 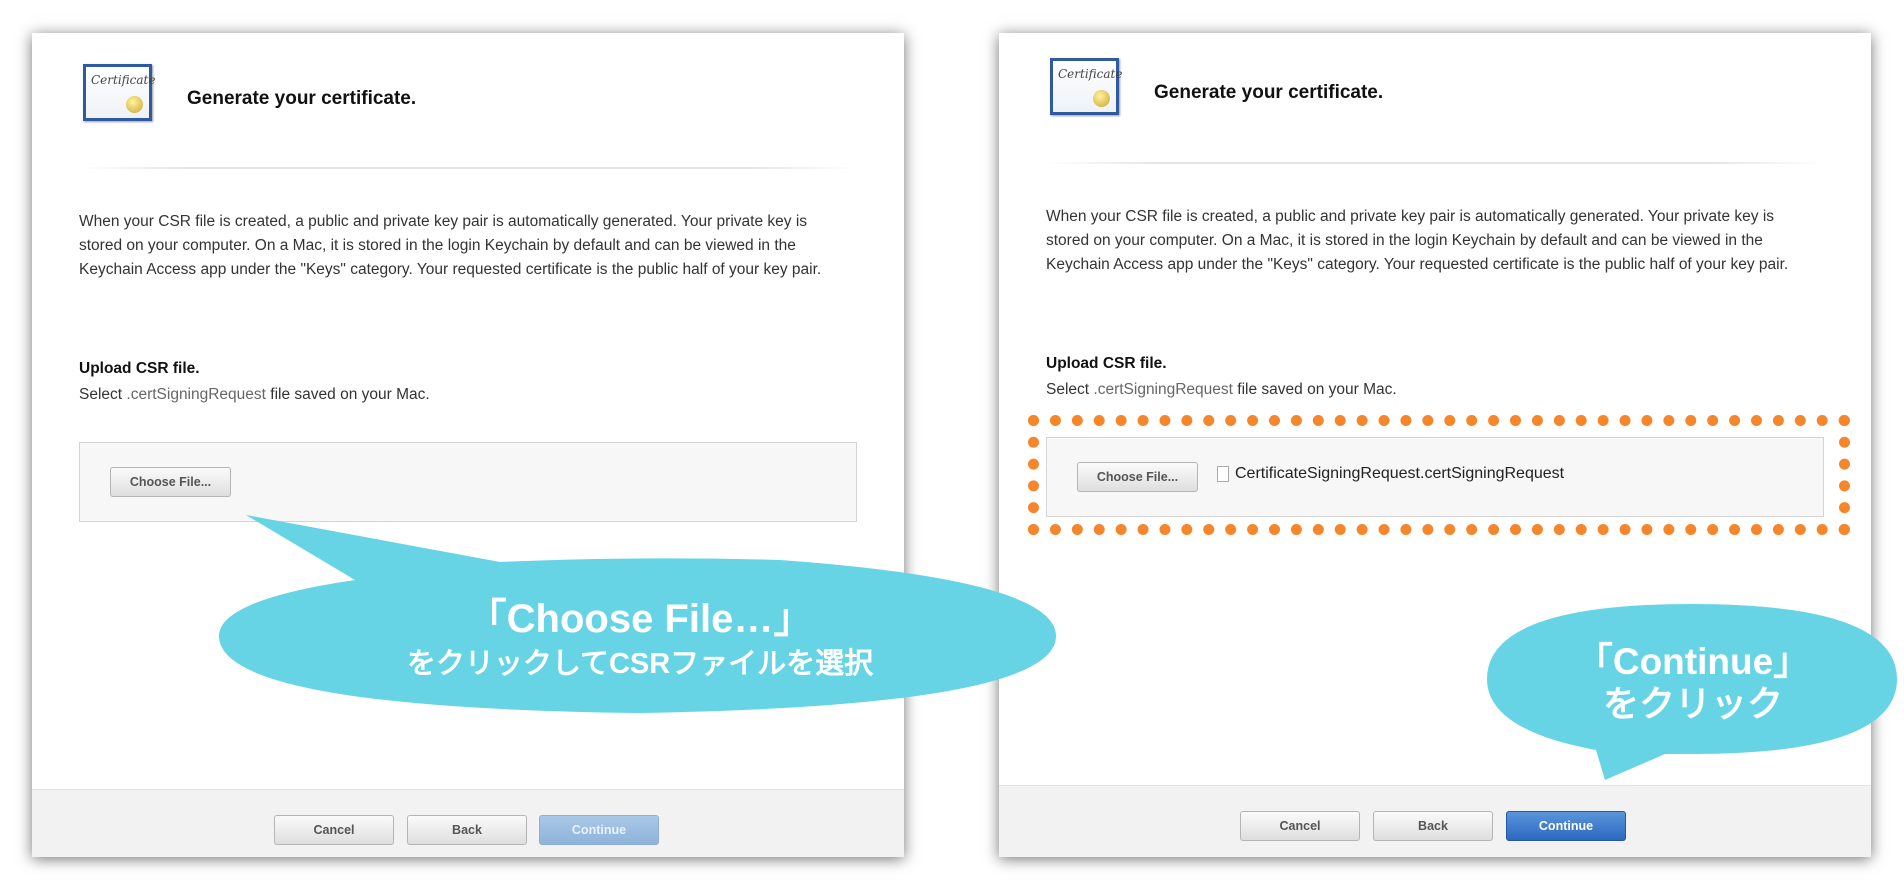 I want to click on callout-continue-text: をクリック, so click(x=1692, y=703).